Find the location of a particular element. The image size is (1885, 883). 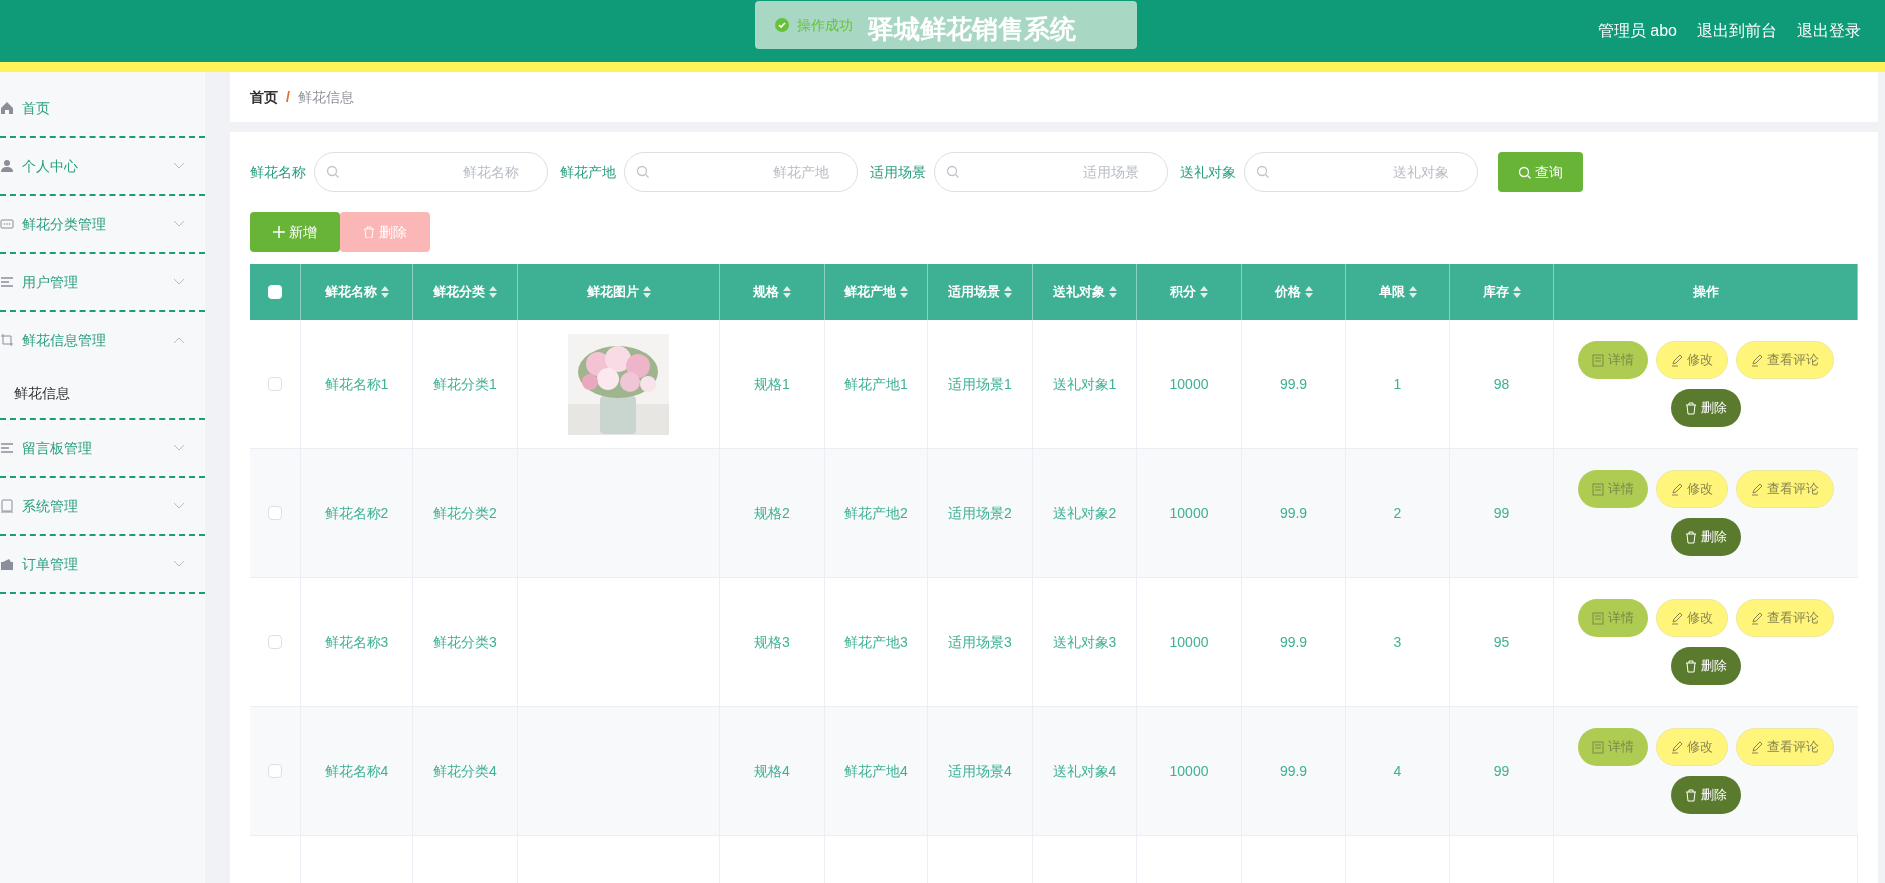

wallet-icon is located at coordinates (7, 564).